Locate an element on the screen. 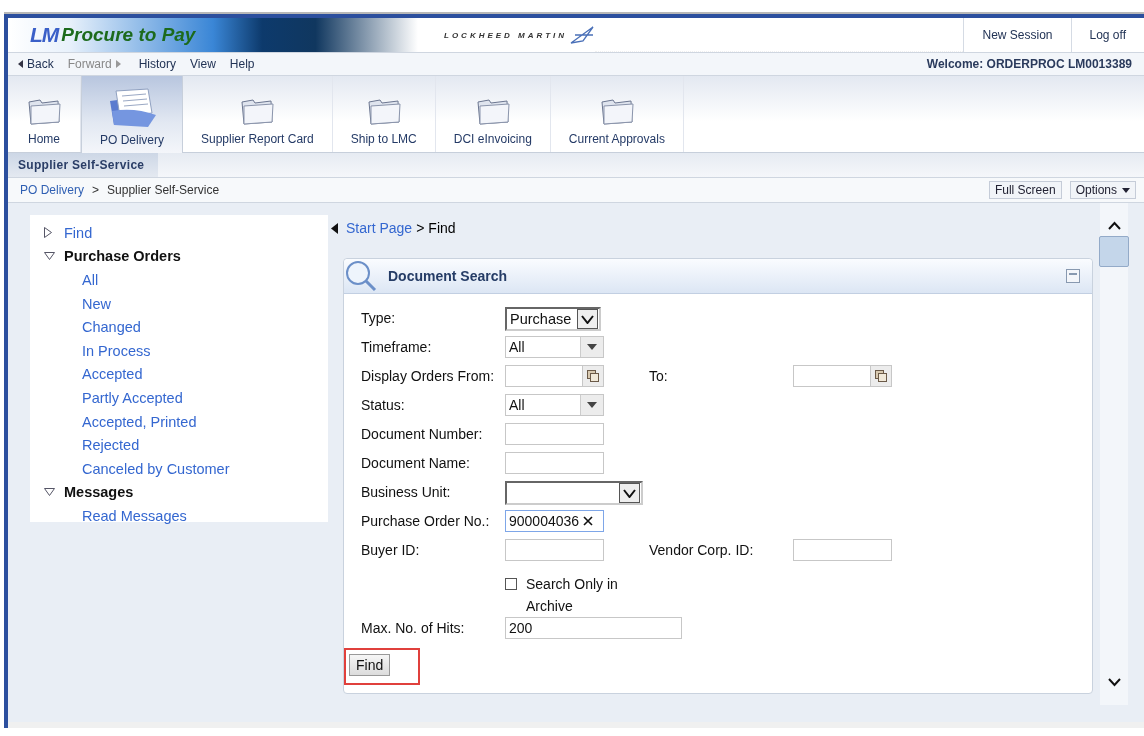  field-label: Max. No. of Hits: is located at coordinates (413, 627).